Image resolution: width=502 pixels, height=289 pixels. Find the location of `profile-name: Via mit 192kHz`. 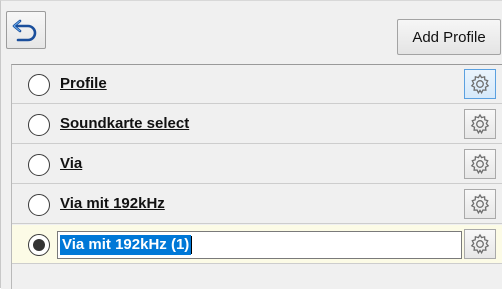

profile-name: Via mit 192kHz is located at coordinates (112, 203).